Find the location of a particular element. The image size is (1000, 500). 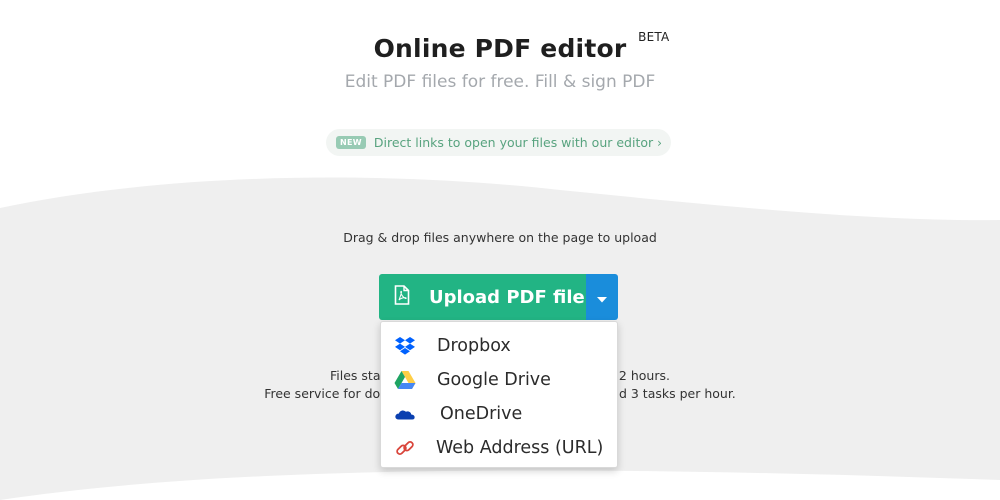

menu-item-dropbox: Dropbox is located at coordinates (499, 346).